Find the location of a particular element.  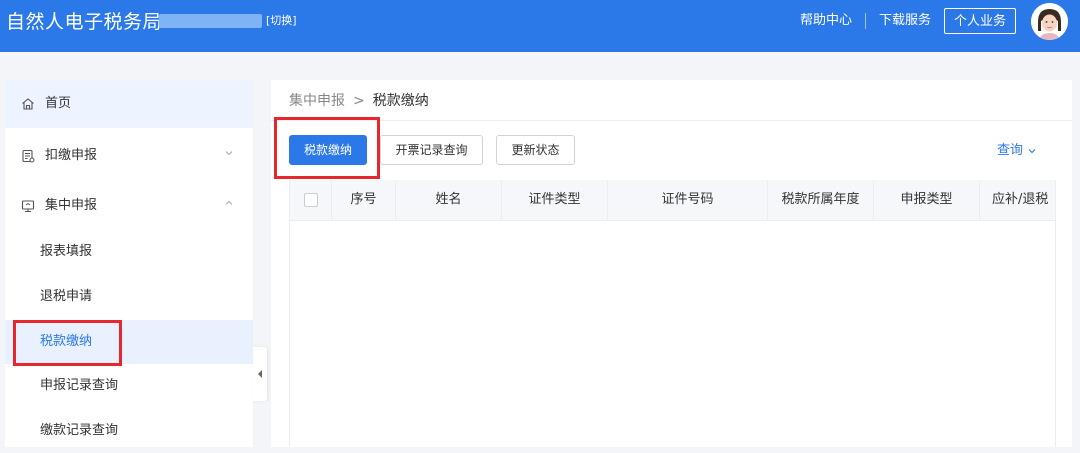

help-center-link: 帮助中心 is located at coordinates (826, 21).